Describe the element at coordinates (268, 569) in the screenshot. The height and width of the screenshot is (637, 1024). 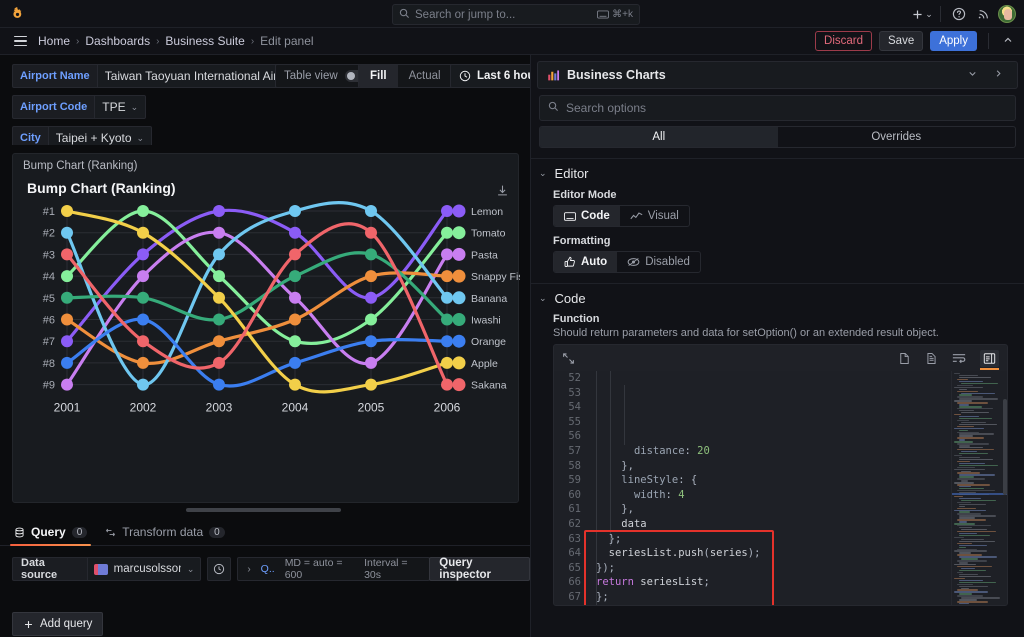
I see `query-options-link: Q..` at that location.